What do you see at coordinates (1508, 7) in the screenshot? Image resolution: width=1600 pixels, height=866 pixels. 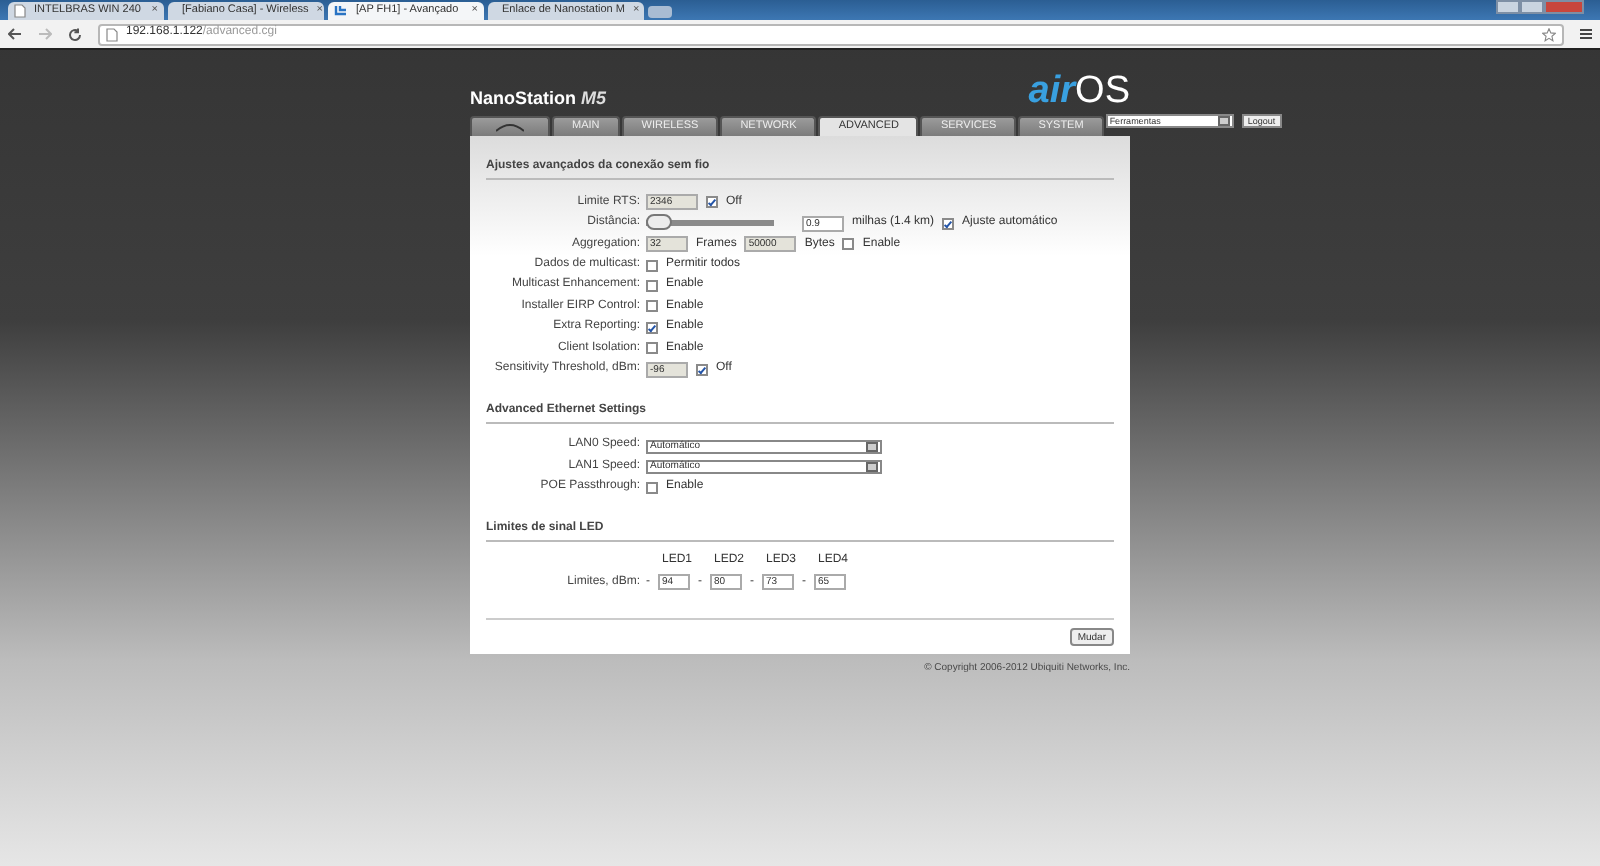 I see `minimize-button` at bounding box center [1508, 7].